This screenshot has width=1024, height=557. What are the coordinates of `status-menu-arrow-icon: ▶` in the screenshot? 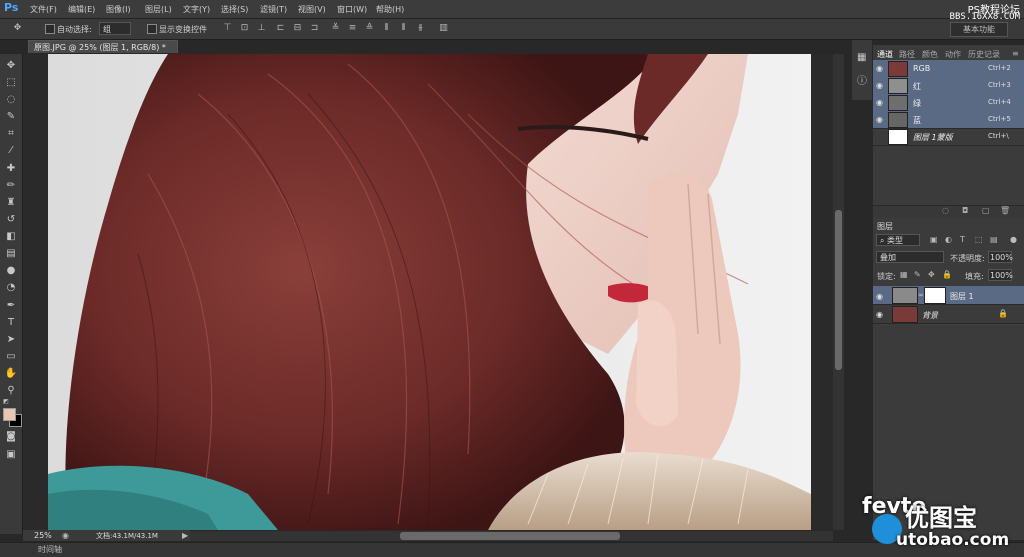 It's located at (185, 535).